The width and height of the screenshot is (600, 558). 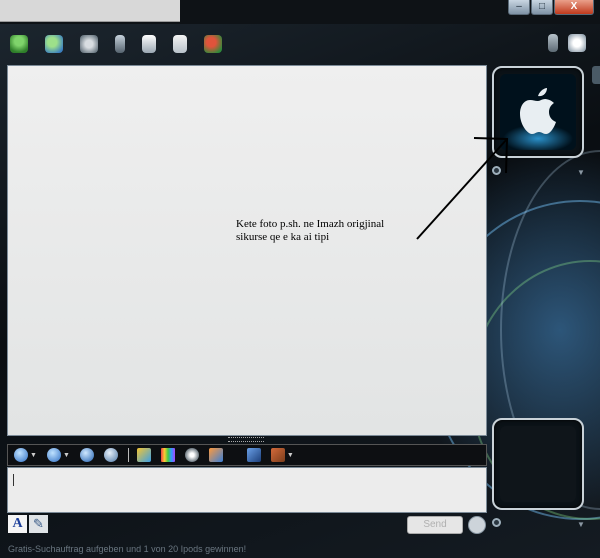 I want to click on annotation-arrow, so click(x=462, y=188).